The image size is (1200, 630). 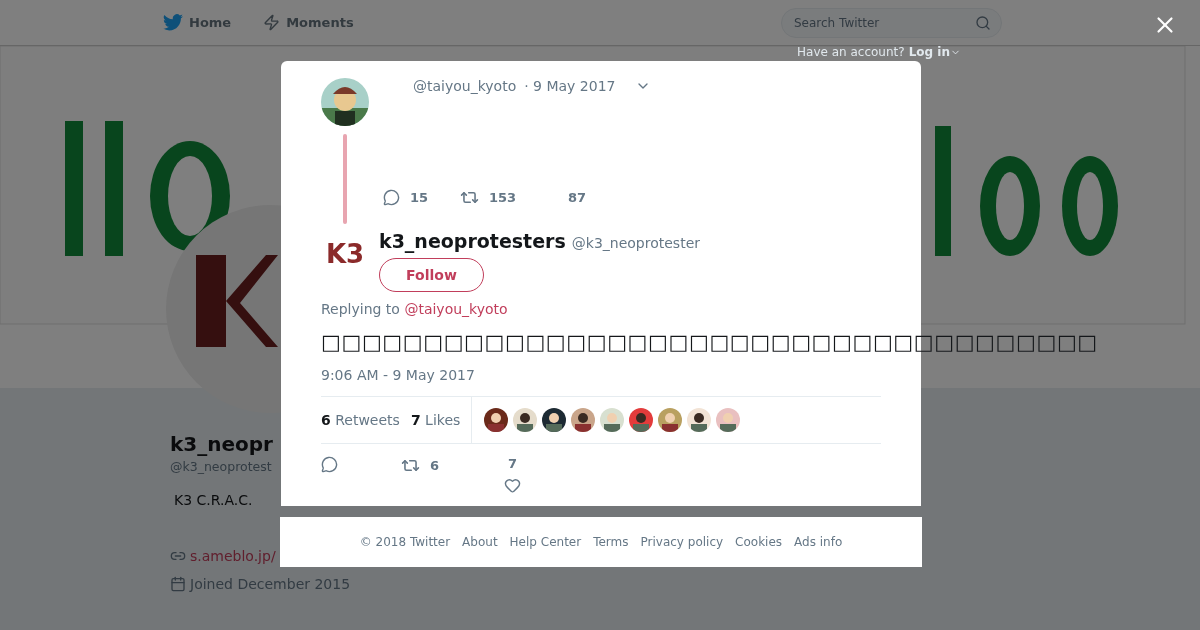 What do you see at coordinates (398, 375) in the screenshot?
I see `tweet-timestamp: 9:06 AM - 9 May 2017` at bounding box center [398, 375].